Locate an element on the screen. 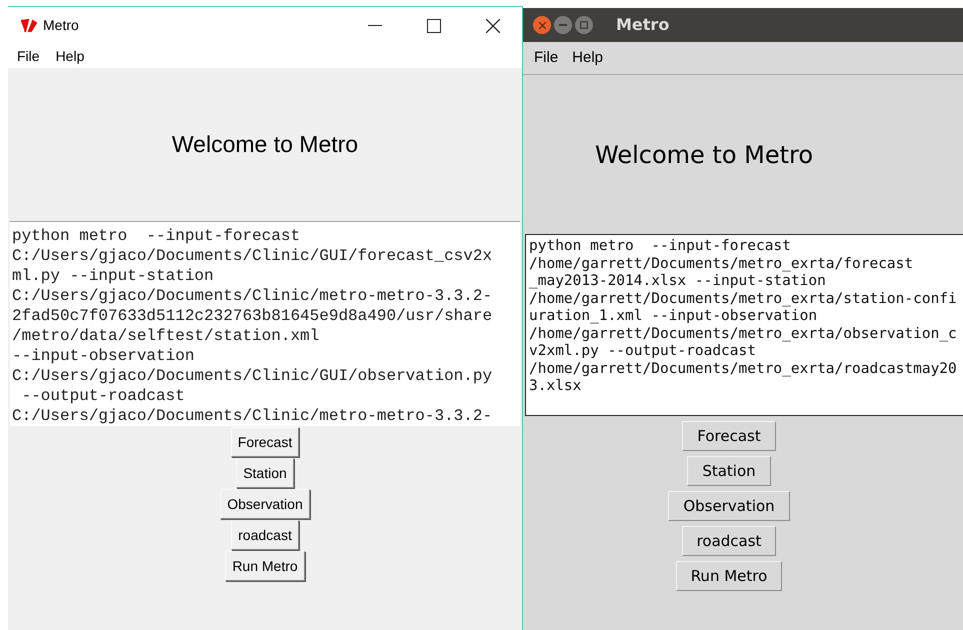 This screenshot has height=630, width=963. maximize-icon is located at coordinates (434, 25).